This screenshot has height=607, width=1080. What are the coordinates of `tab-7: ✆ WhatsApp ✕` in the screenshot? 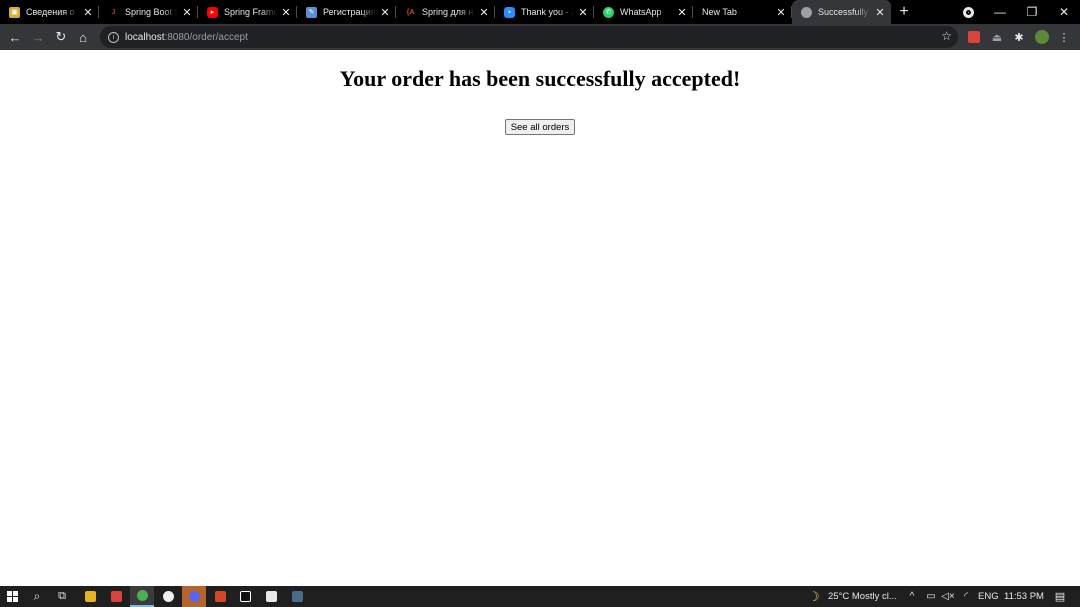 It's located at (643, 12).